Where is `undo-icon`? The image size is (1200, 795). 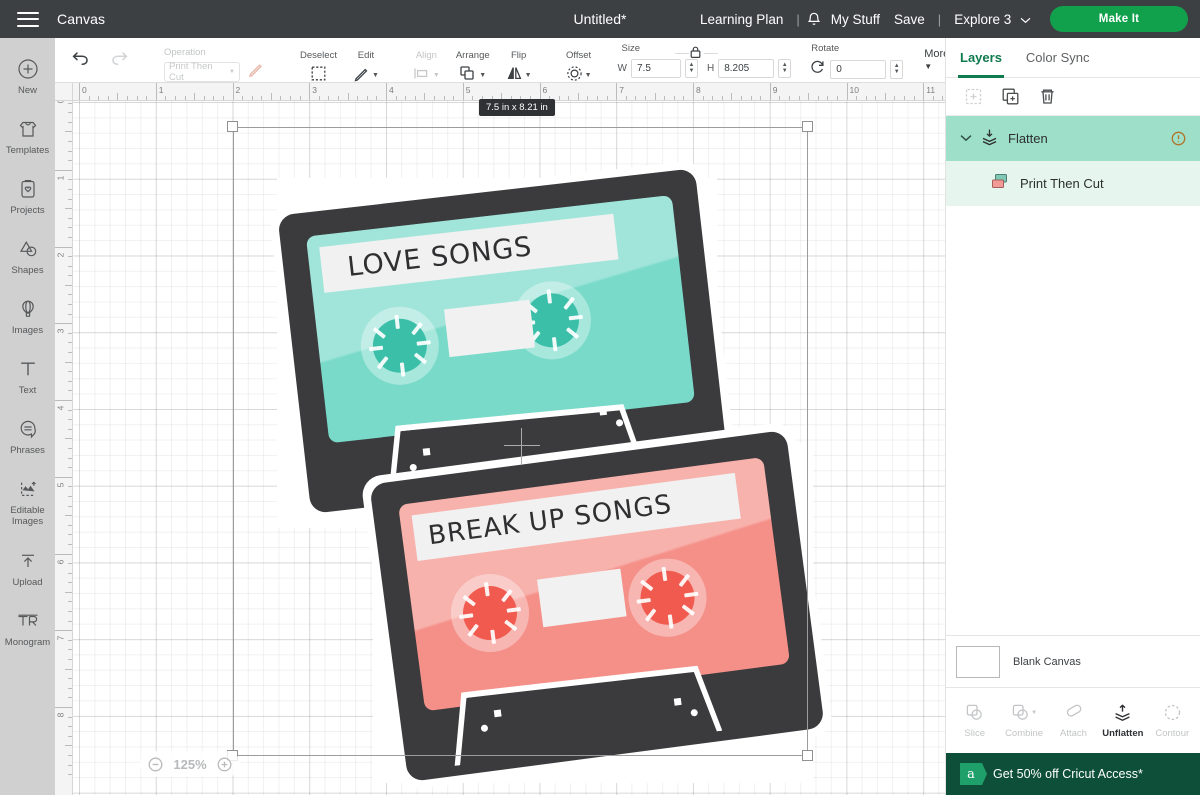
undo-icon is located at coordinates (80, 60).